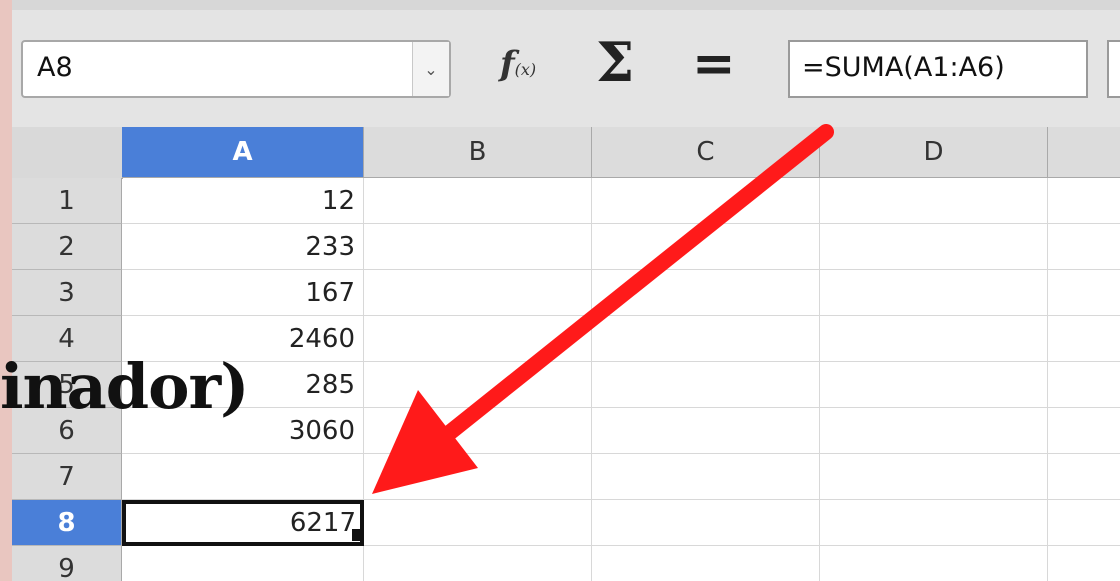 This screenshot has width=1120, height=581. I want to click on column-header-e, so click(1084, 152).